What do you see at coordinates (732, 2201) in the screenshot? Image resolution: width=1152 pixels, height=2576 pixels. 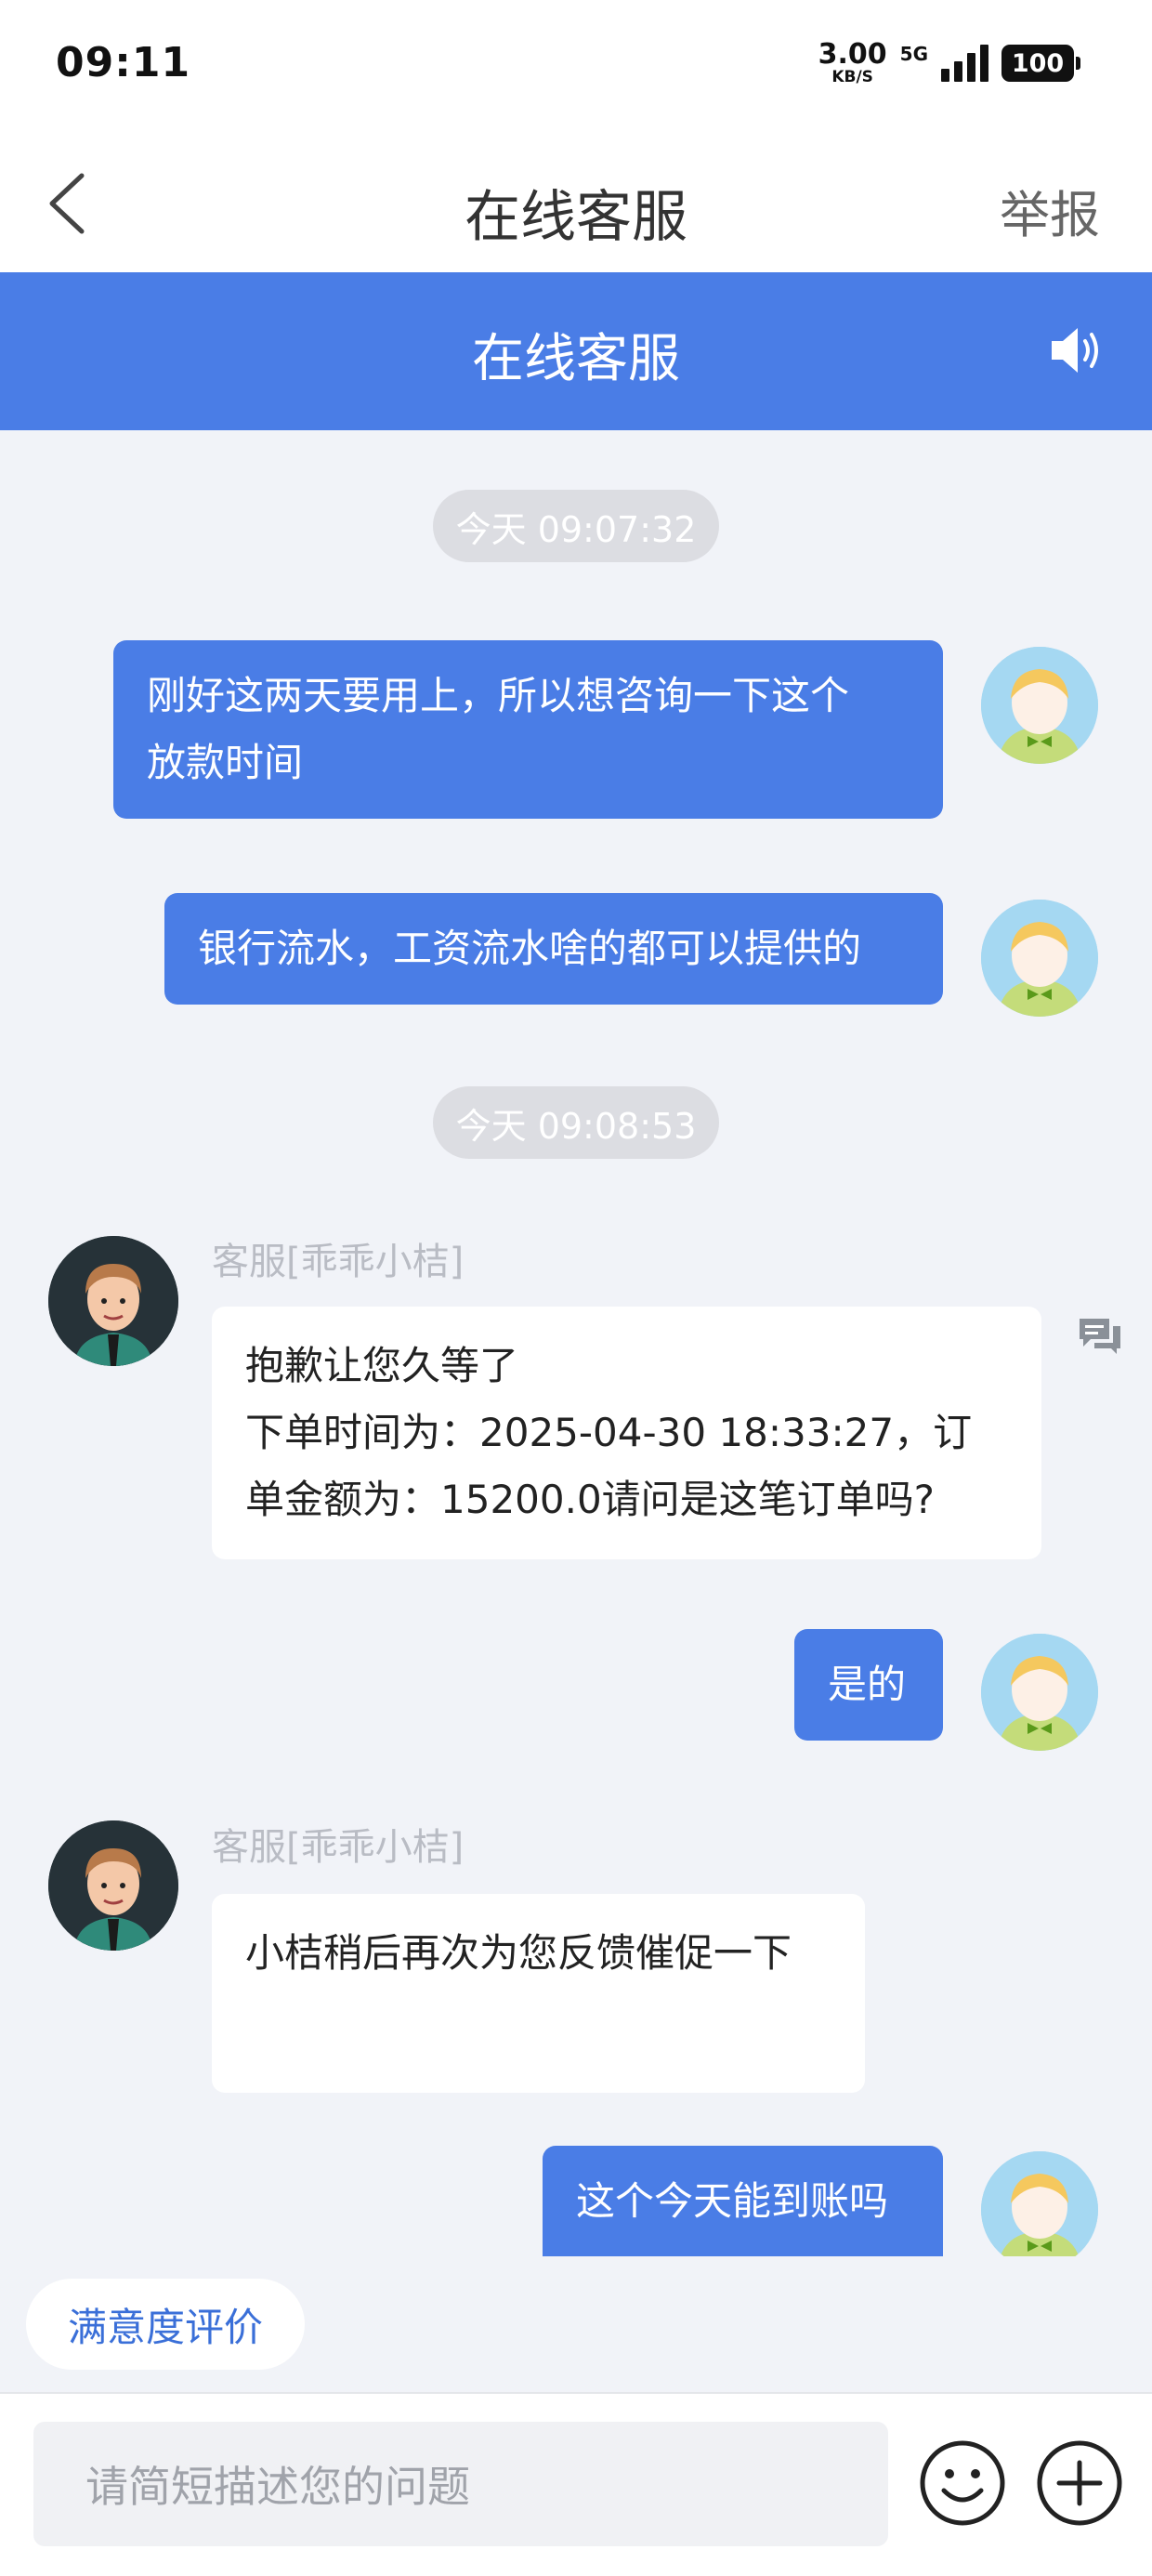 I see `message-line: 这个今天能到账吗` at bounding box center [732, 2201].